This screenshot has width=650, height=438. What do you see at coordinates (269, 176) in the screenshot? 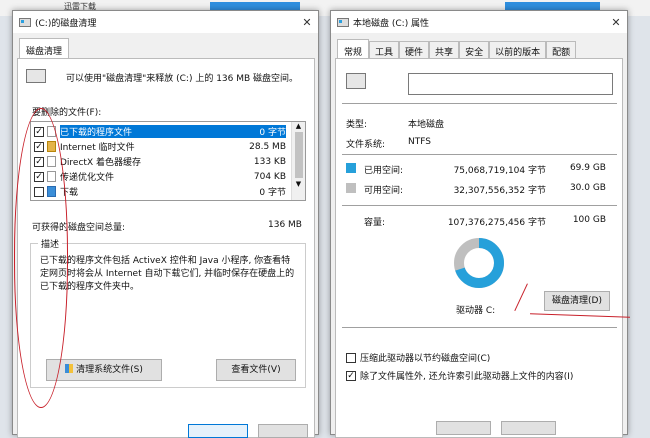
I see `file-size: 704 KB` at bounding box center [269, 176].